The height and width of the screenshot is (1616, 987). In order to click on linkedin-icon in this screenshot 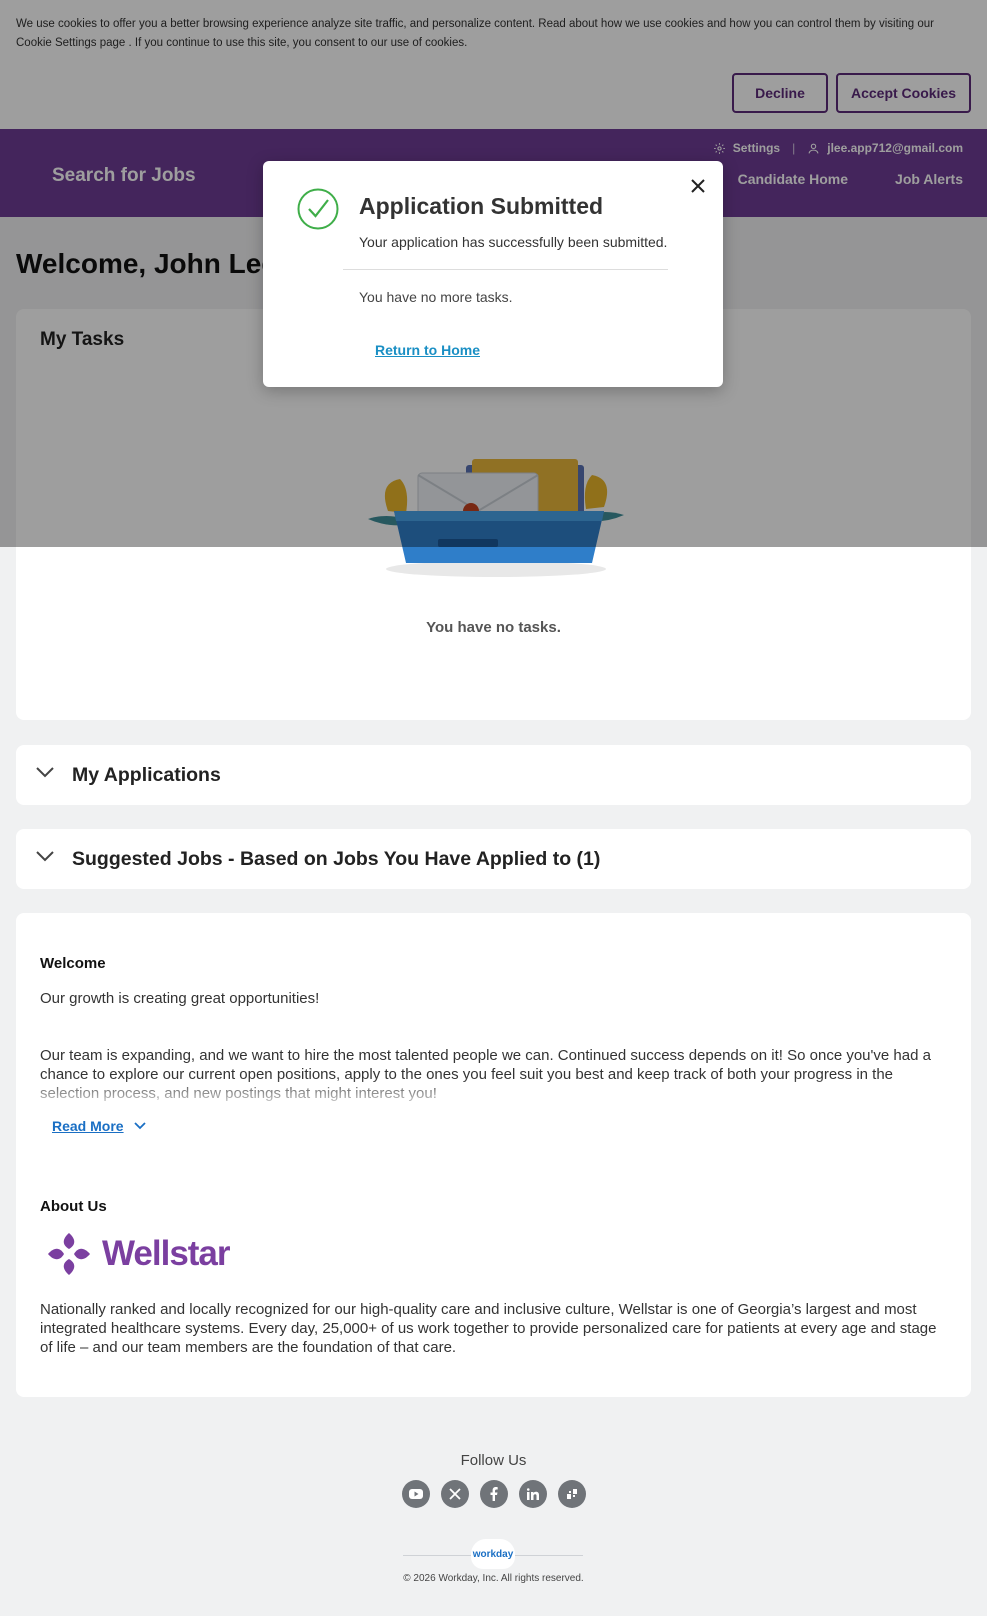, I will do `click(533, 1494)`.